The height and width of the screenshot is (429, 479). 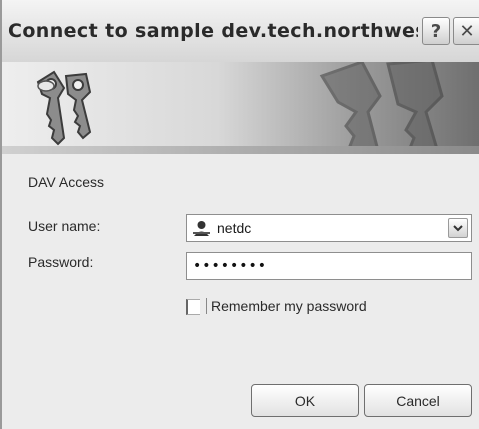 What do you see at coordinates (64, 108) in the screenshot?
I see `keys-icon` at bounding box center [64, 108].